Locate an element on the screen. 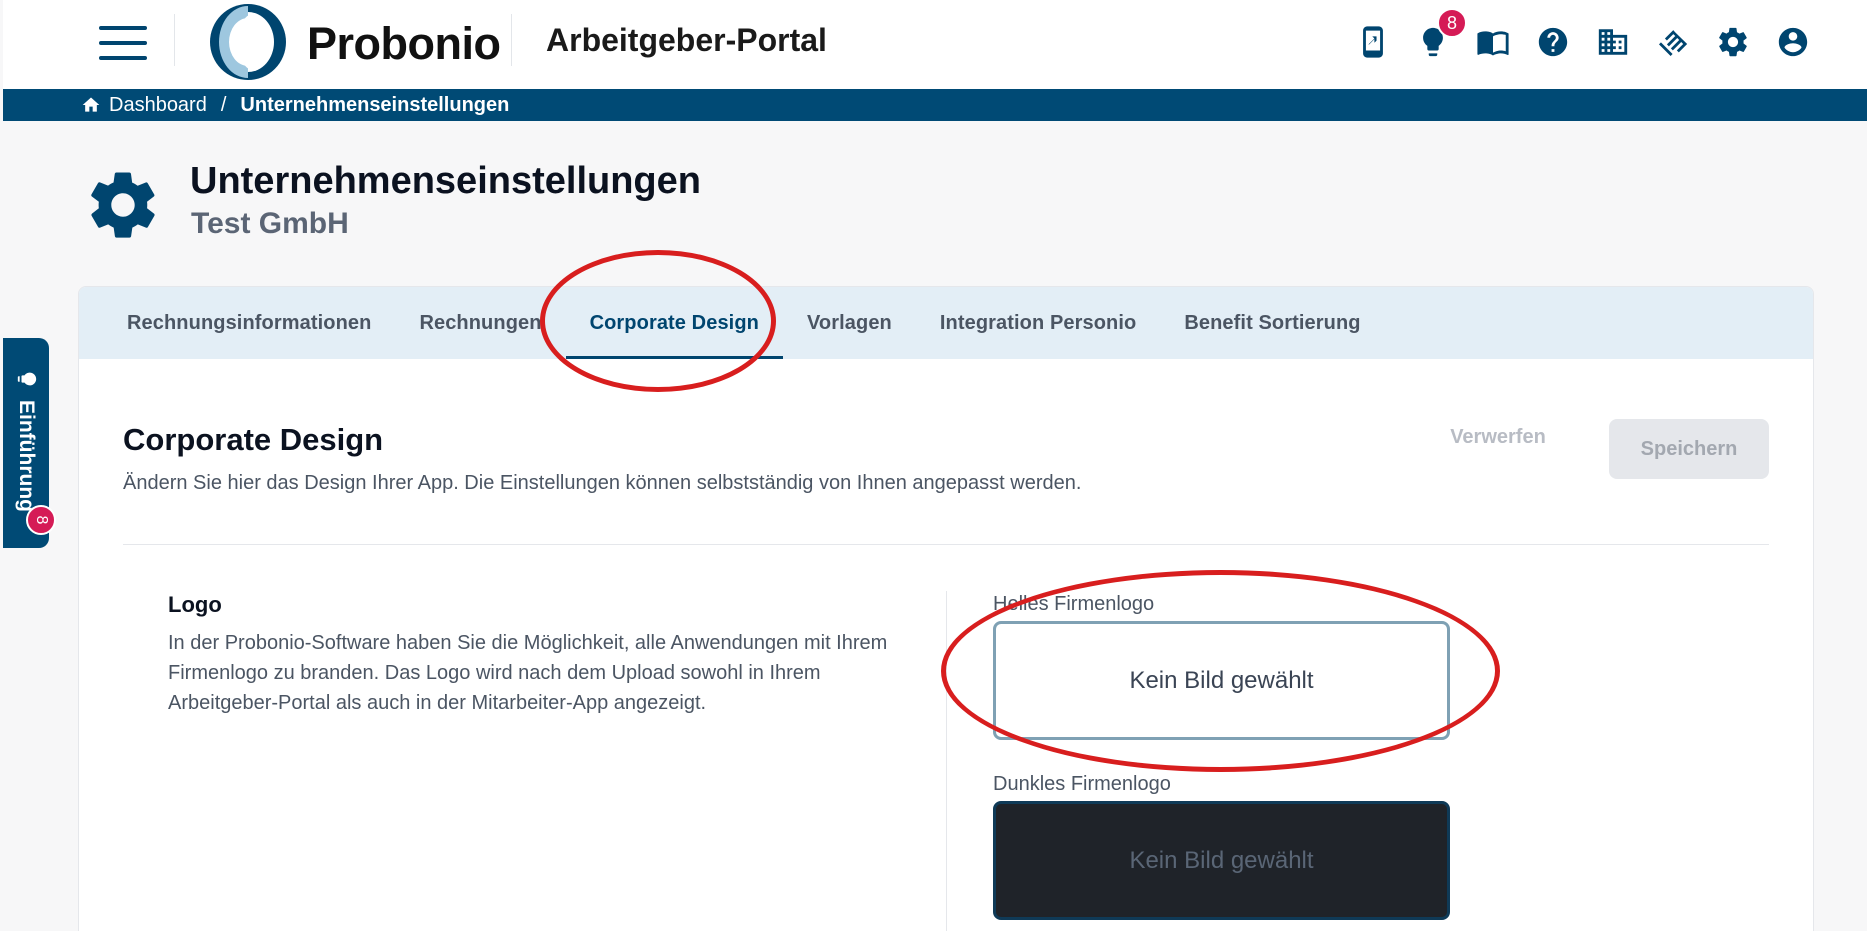  logo-heading: Logo is located at coordinates (195, 604).